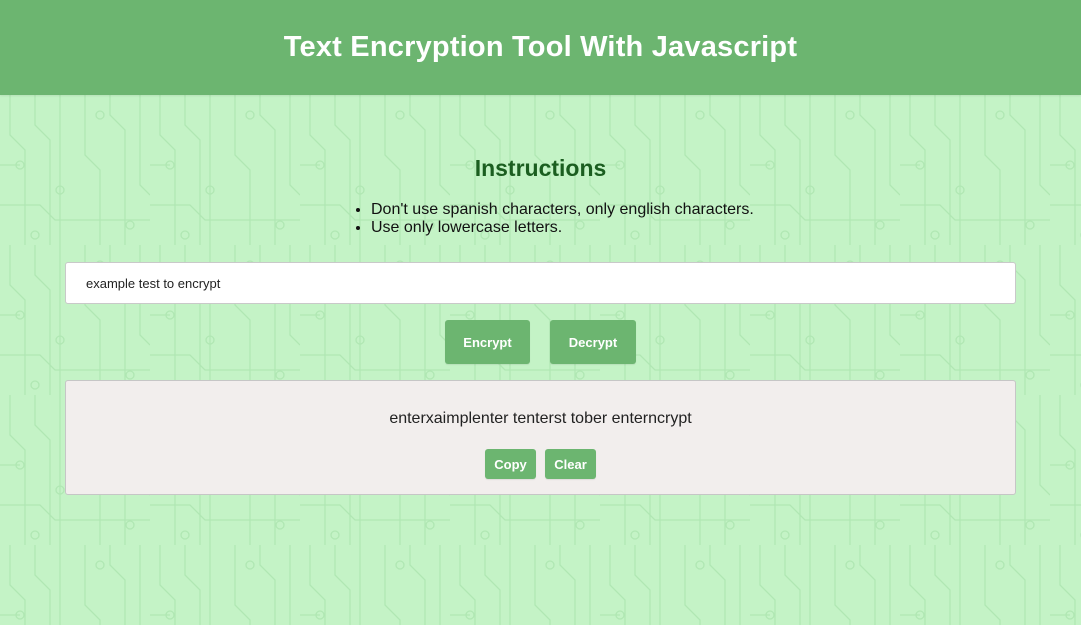  I want to click on encrypt-button: Encrypt, so click(487, 342).